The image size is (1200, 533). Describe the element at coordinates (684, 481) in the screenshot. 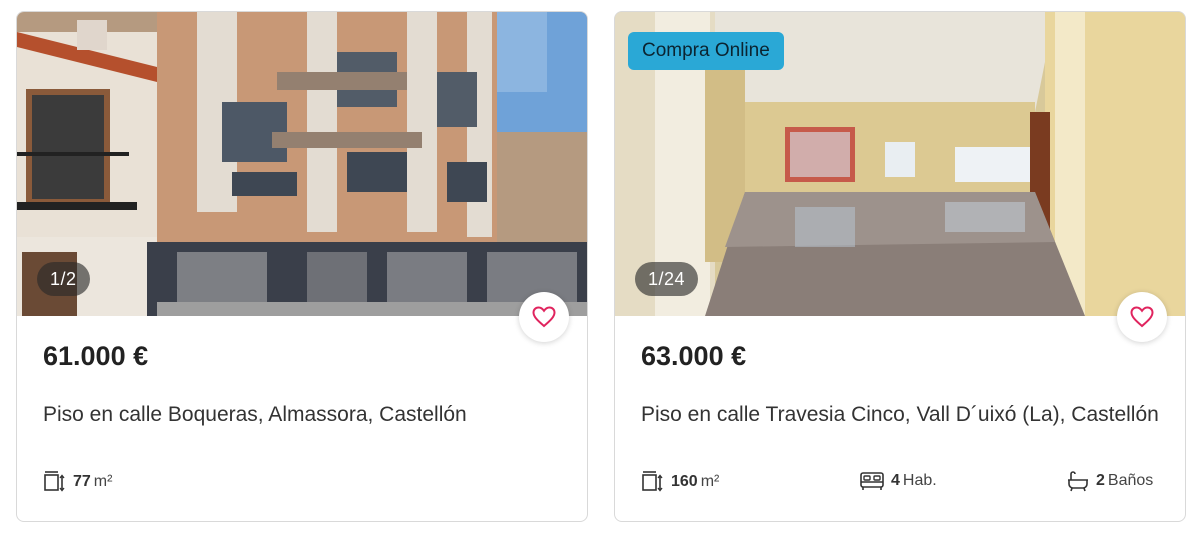

I see `area-value: 160` at that location.